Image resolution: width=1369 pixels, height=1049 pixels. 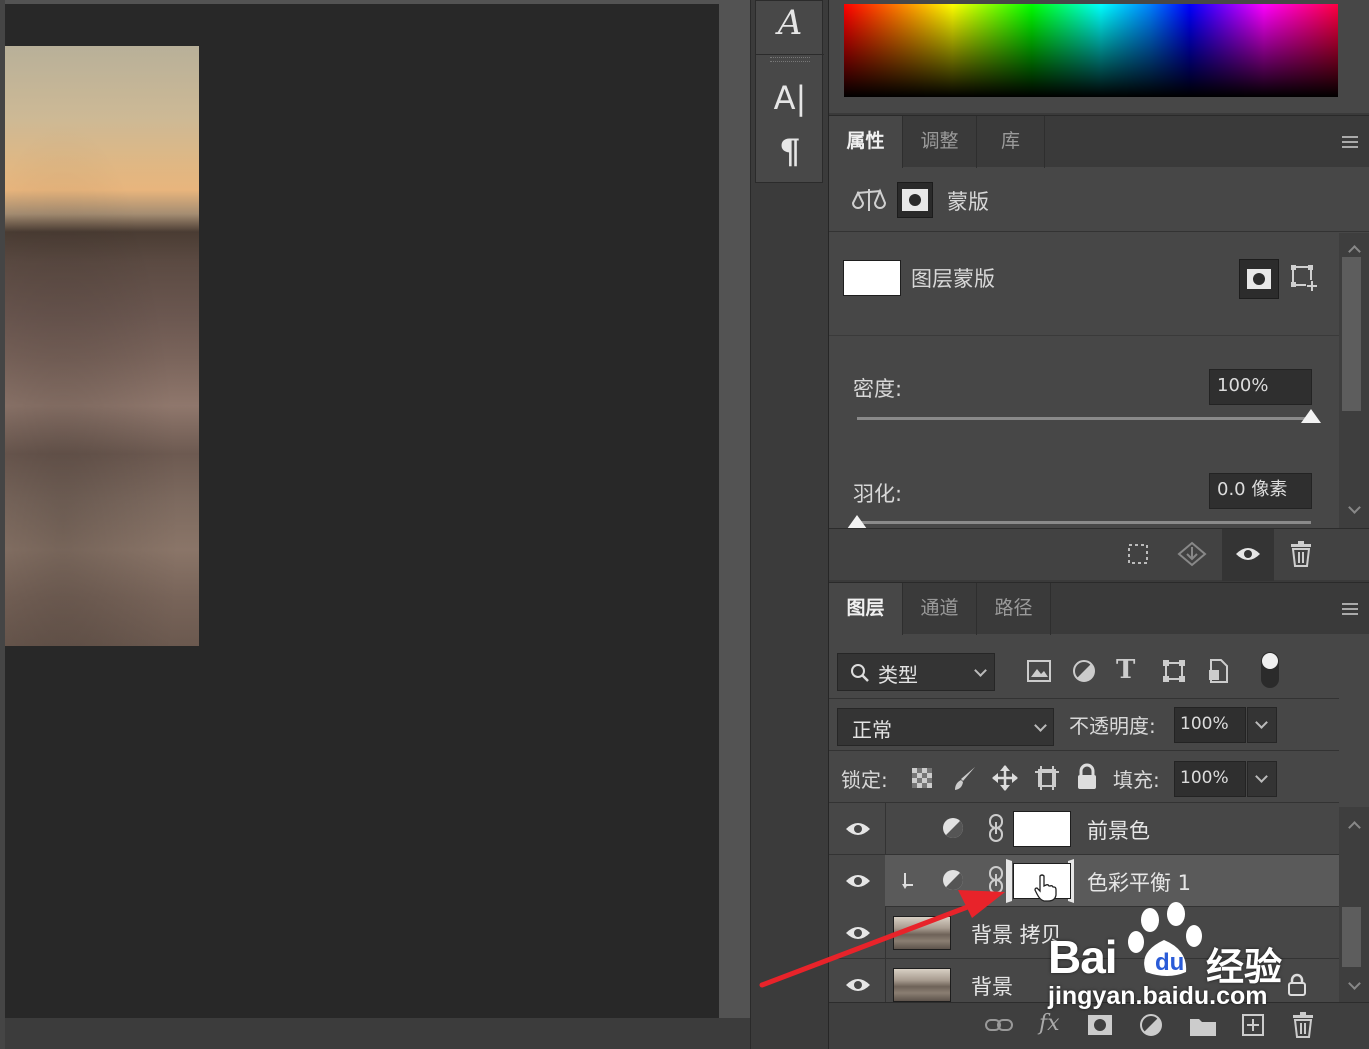 What do you see at coordinates (1311, 416) in the screenshot?
I see `density-slider-thumb` at bounding box center [1311, 416].